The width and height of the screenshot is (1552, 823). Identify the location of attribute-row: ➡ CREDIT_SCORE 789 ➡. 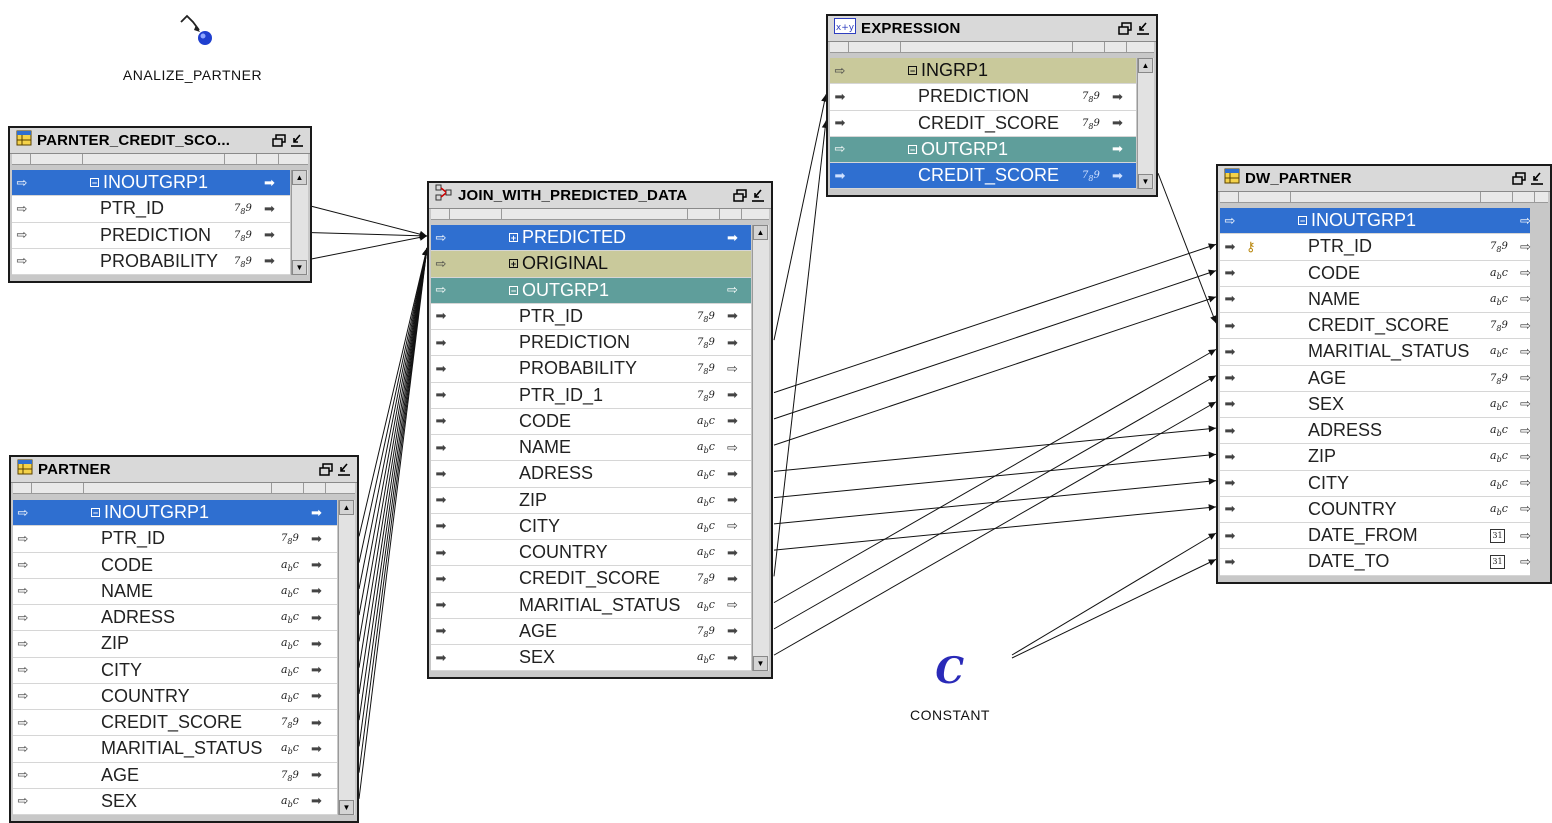
(983, 124).